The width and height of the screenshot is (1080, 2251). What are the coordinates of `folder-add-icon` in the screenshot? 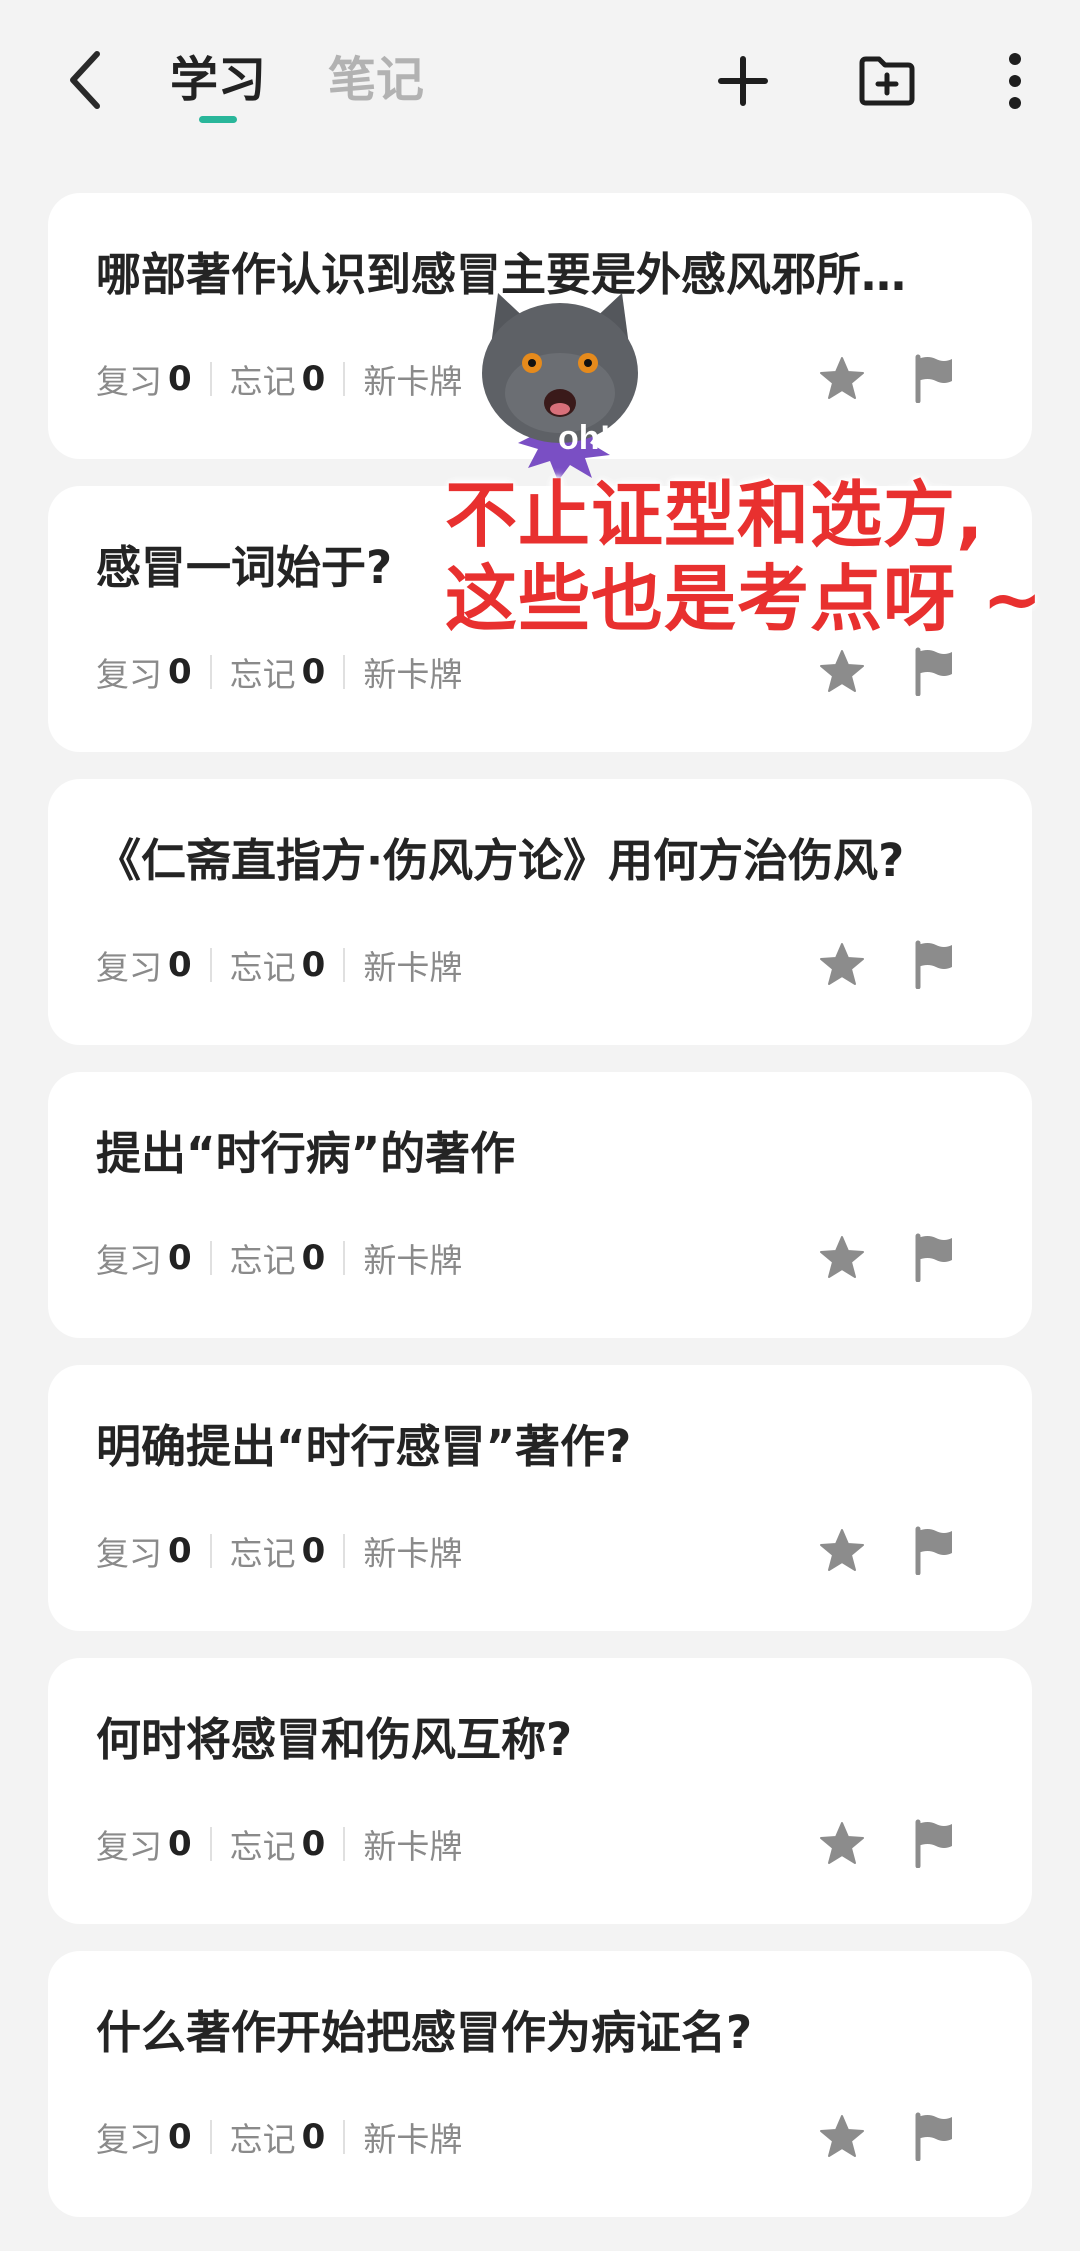 It's located at (887, 81).